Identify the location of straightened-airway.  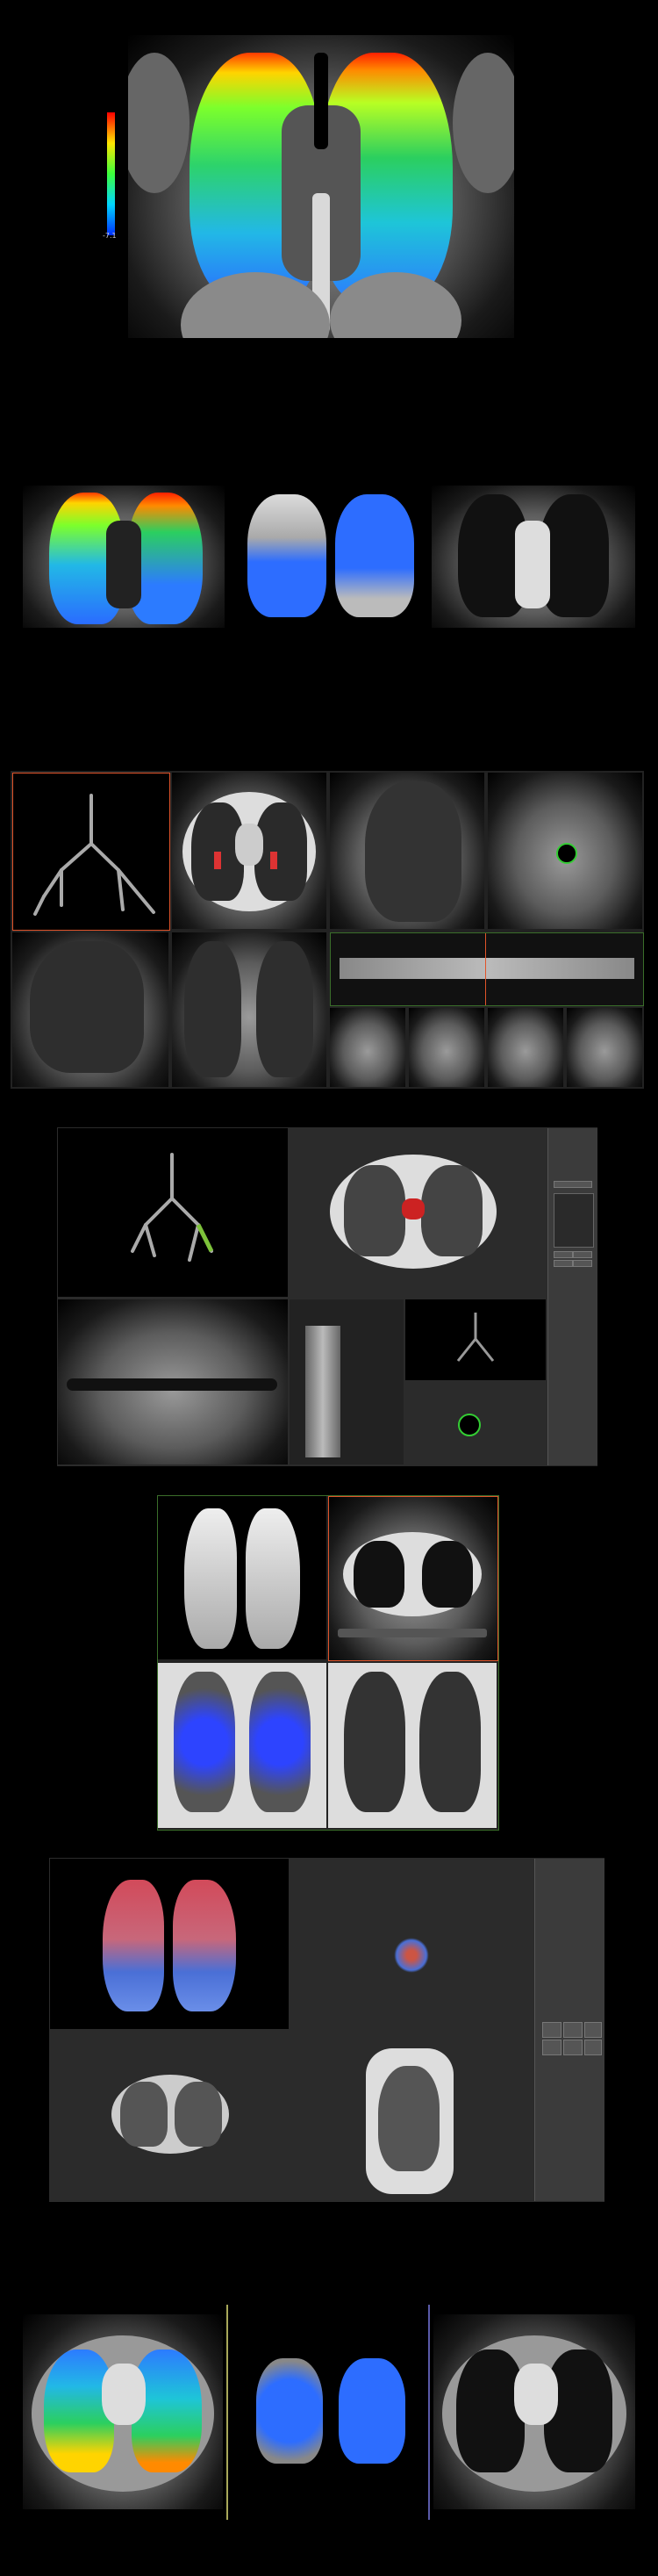
(487, 969).